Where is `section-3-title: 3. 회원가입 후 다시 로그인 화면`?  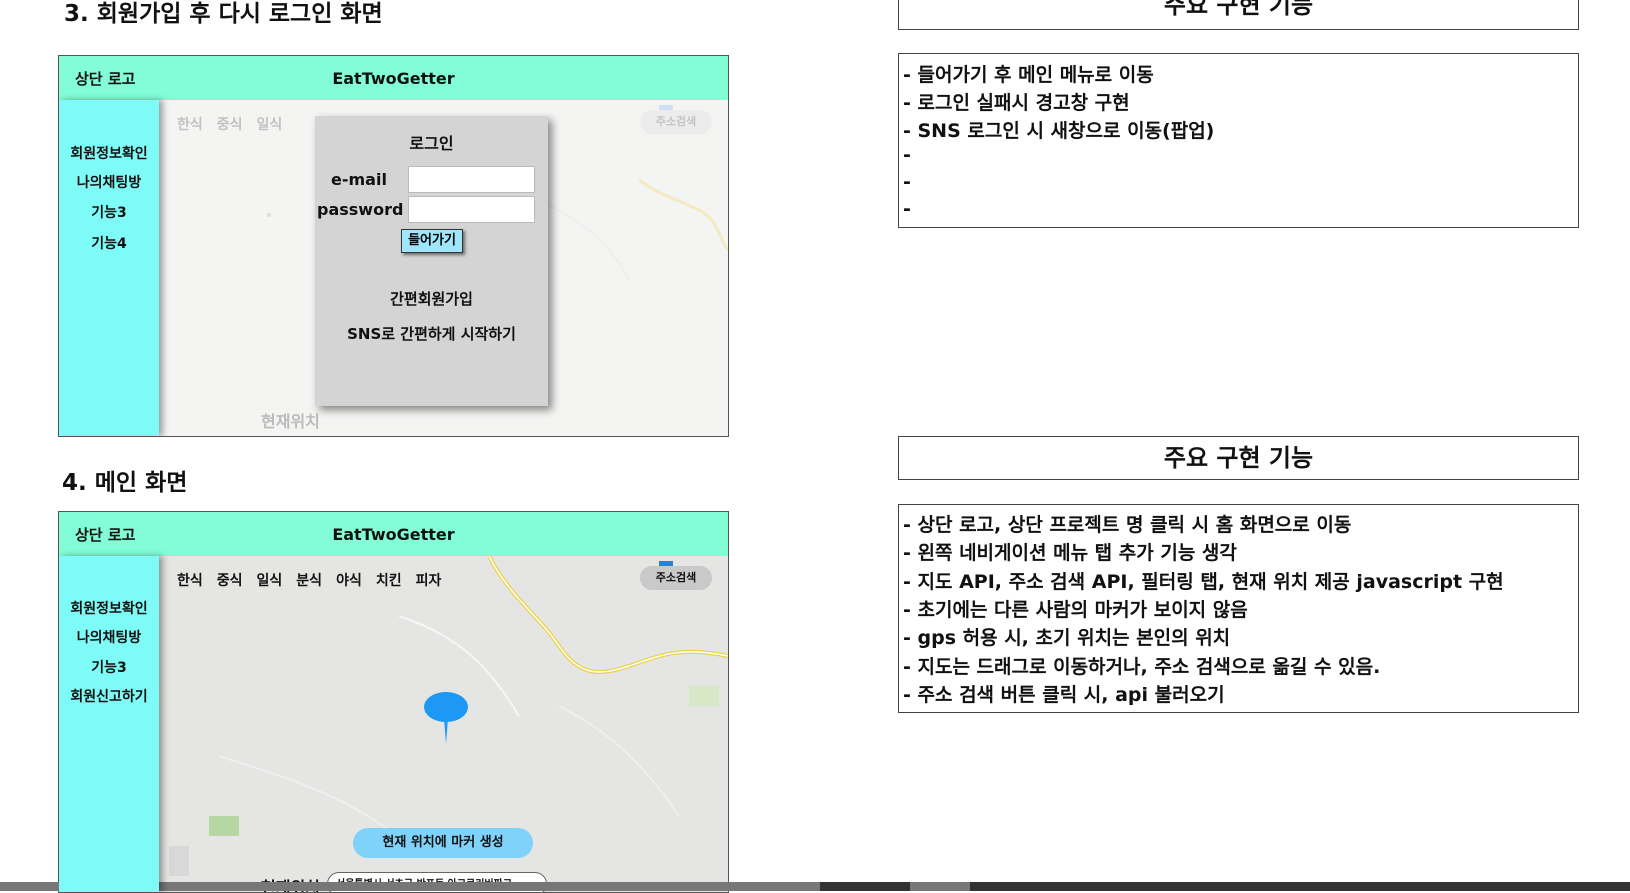 section-3-title: 3. 회원가입 후 다시 로그인 화면 is located at coordinates (223, 14).